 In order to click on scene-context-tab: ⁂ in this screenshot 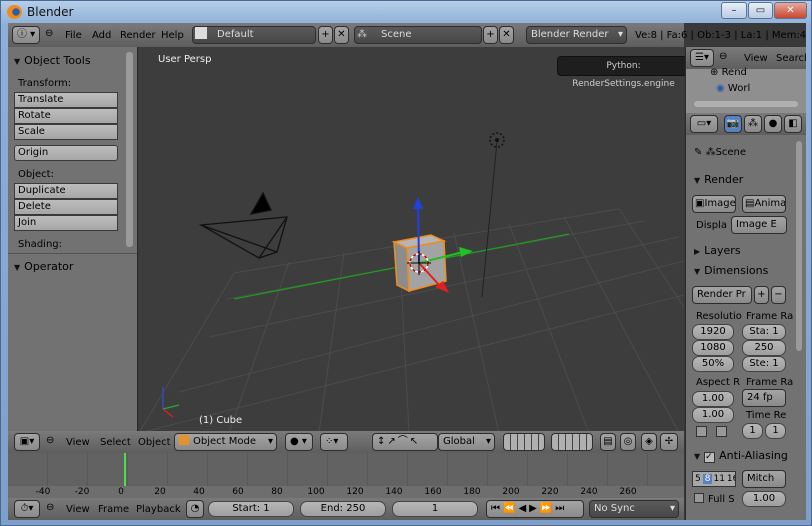, I will do `click(753, 124)`.